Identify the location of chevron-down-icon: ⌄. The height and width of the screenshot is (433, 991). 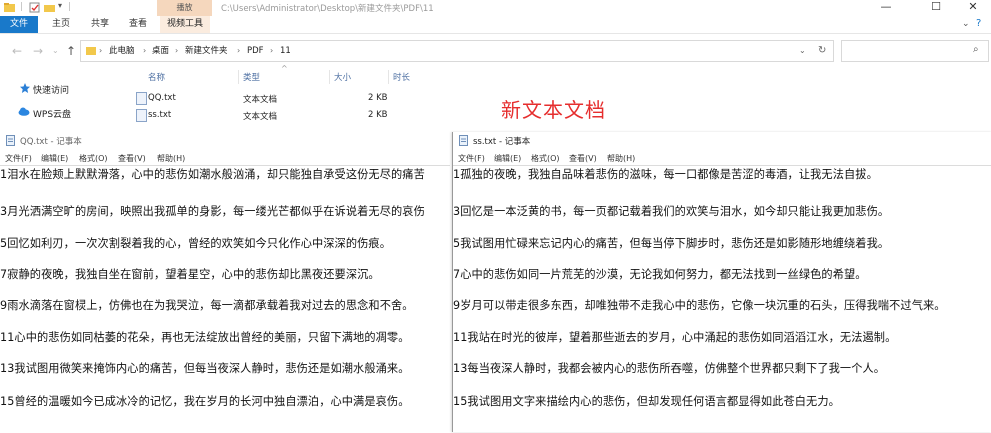
(802, 51).